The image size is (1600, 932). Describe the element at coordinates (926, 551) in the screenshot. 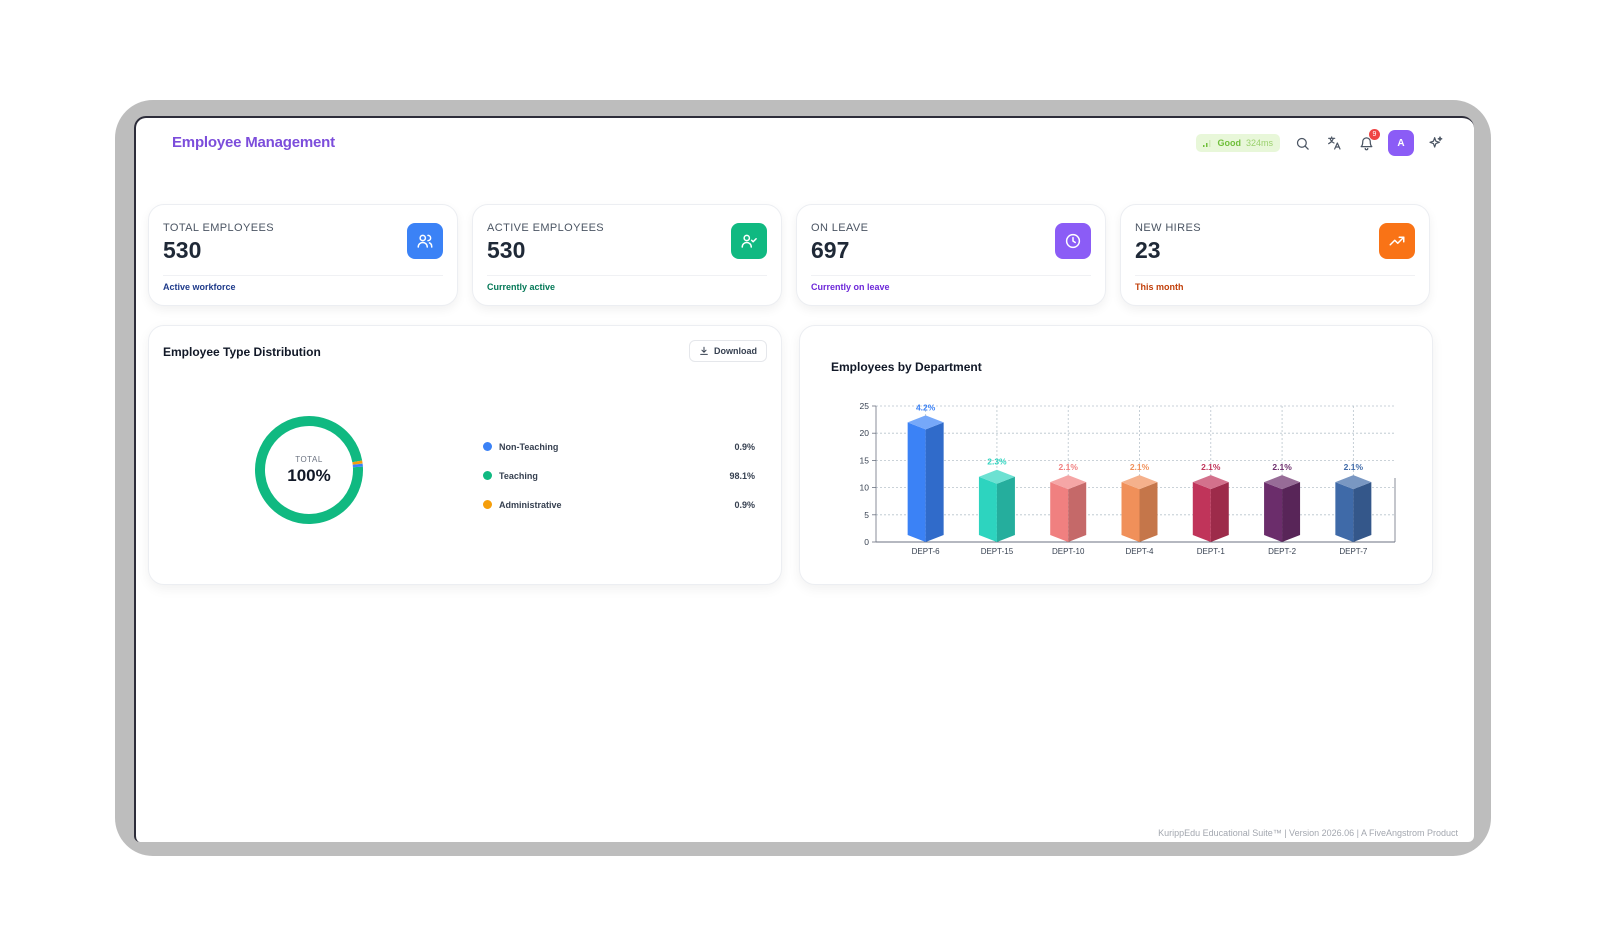

I see `x-tick-label: DEPT-6` at that location.